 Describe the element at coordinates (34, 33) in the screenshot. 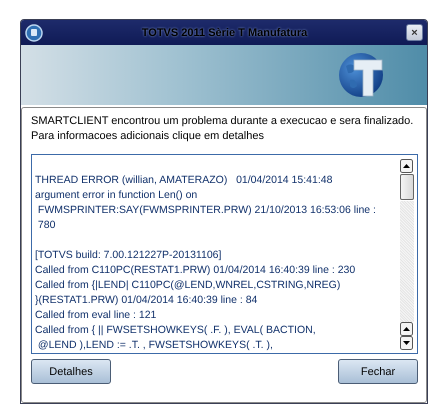

I see `app-icon` at that location.